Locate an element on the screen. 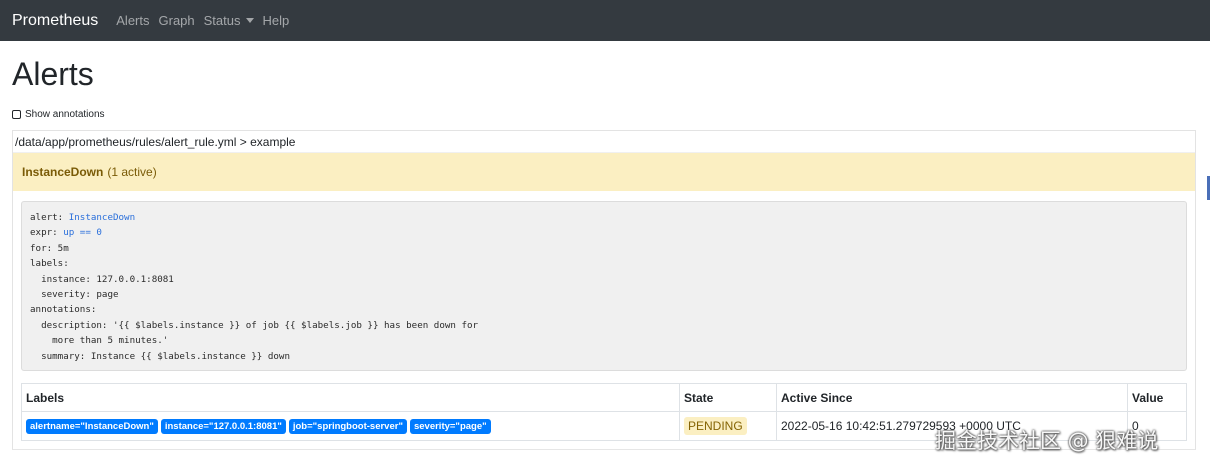 The height and width of the screenshot is (468, 1210). caret-down-icon is located at coordinates (249, 20).